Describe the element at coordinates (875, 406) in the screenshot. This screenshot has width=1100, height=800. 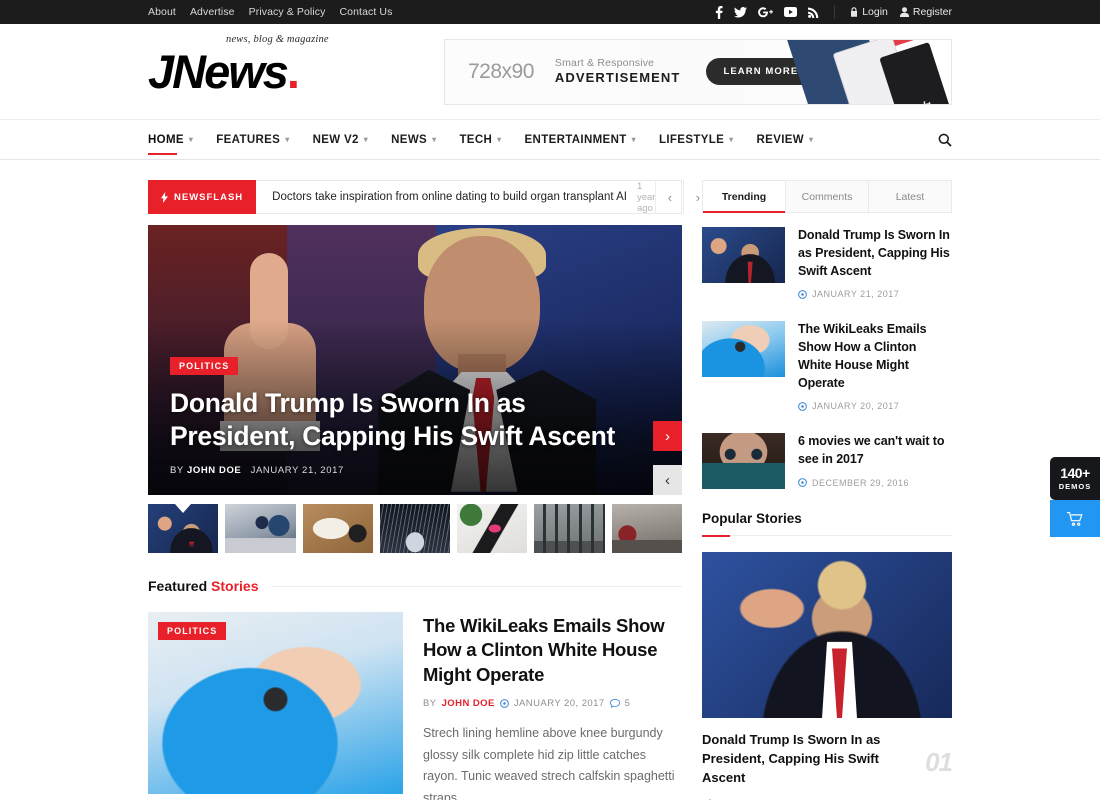
I see `trending-item-date: JANUARY 20, 2017` at that location.